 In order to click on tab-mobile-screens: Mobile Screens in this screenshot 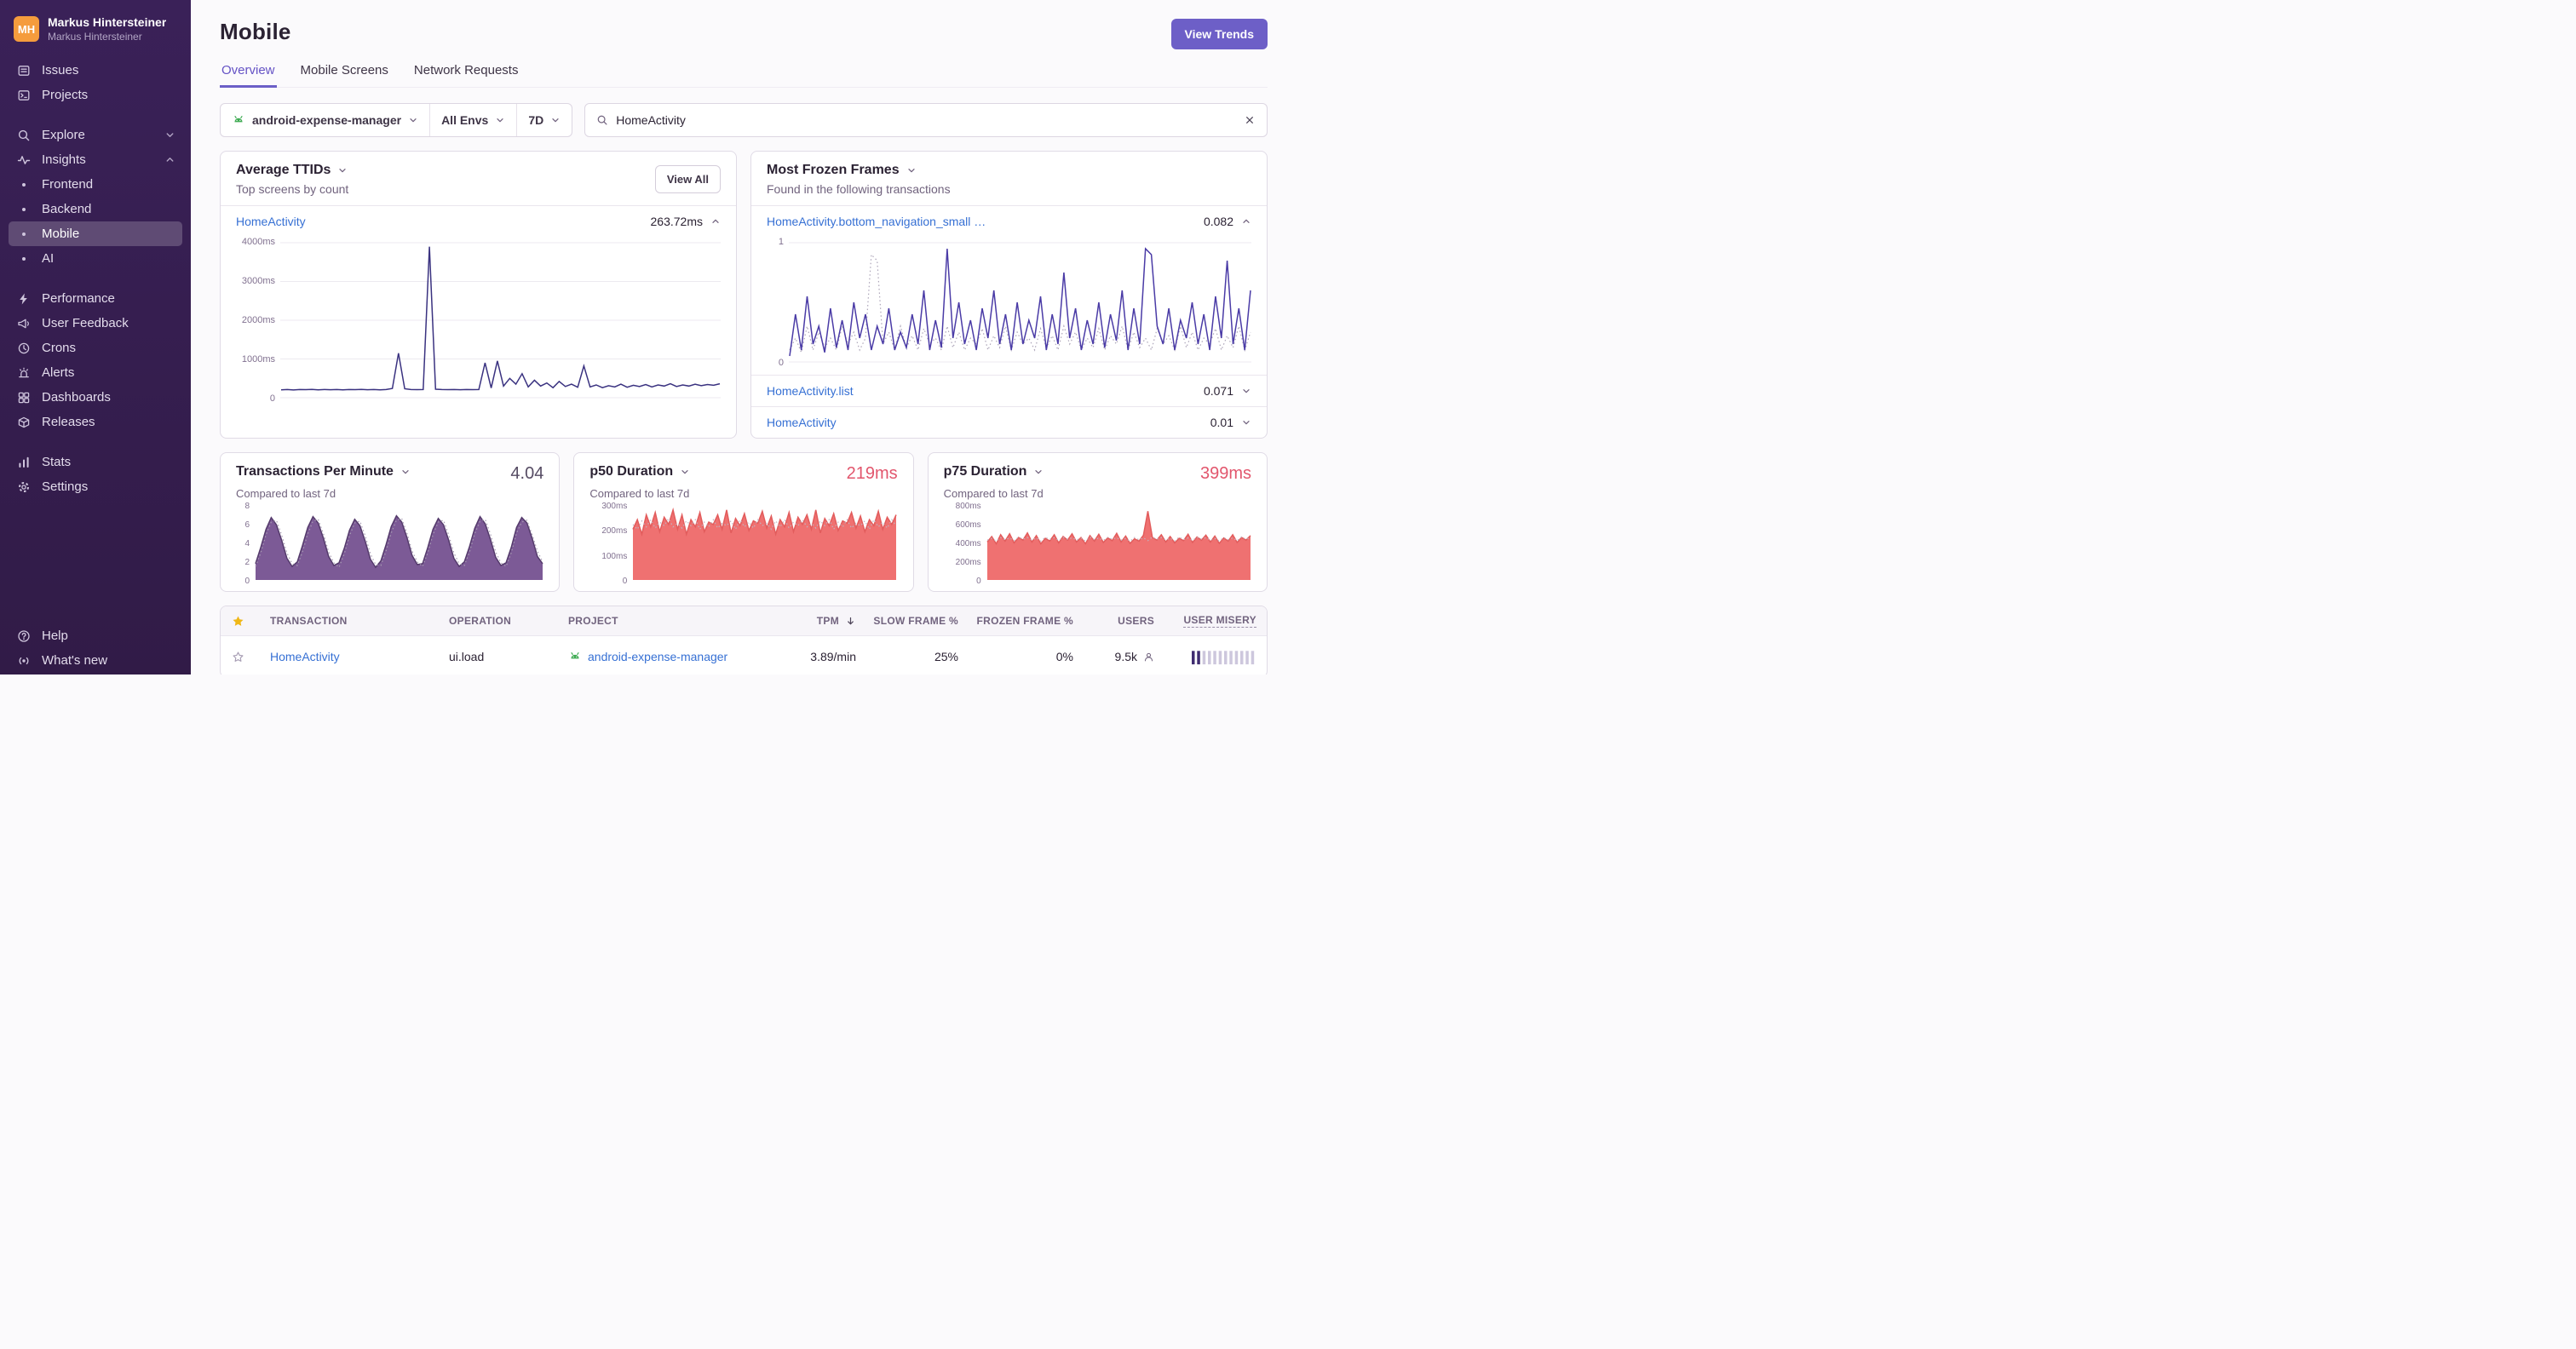, I will do `click(345, 75)`.